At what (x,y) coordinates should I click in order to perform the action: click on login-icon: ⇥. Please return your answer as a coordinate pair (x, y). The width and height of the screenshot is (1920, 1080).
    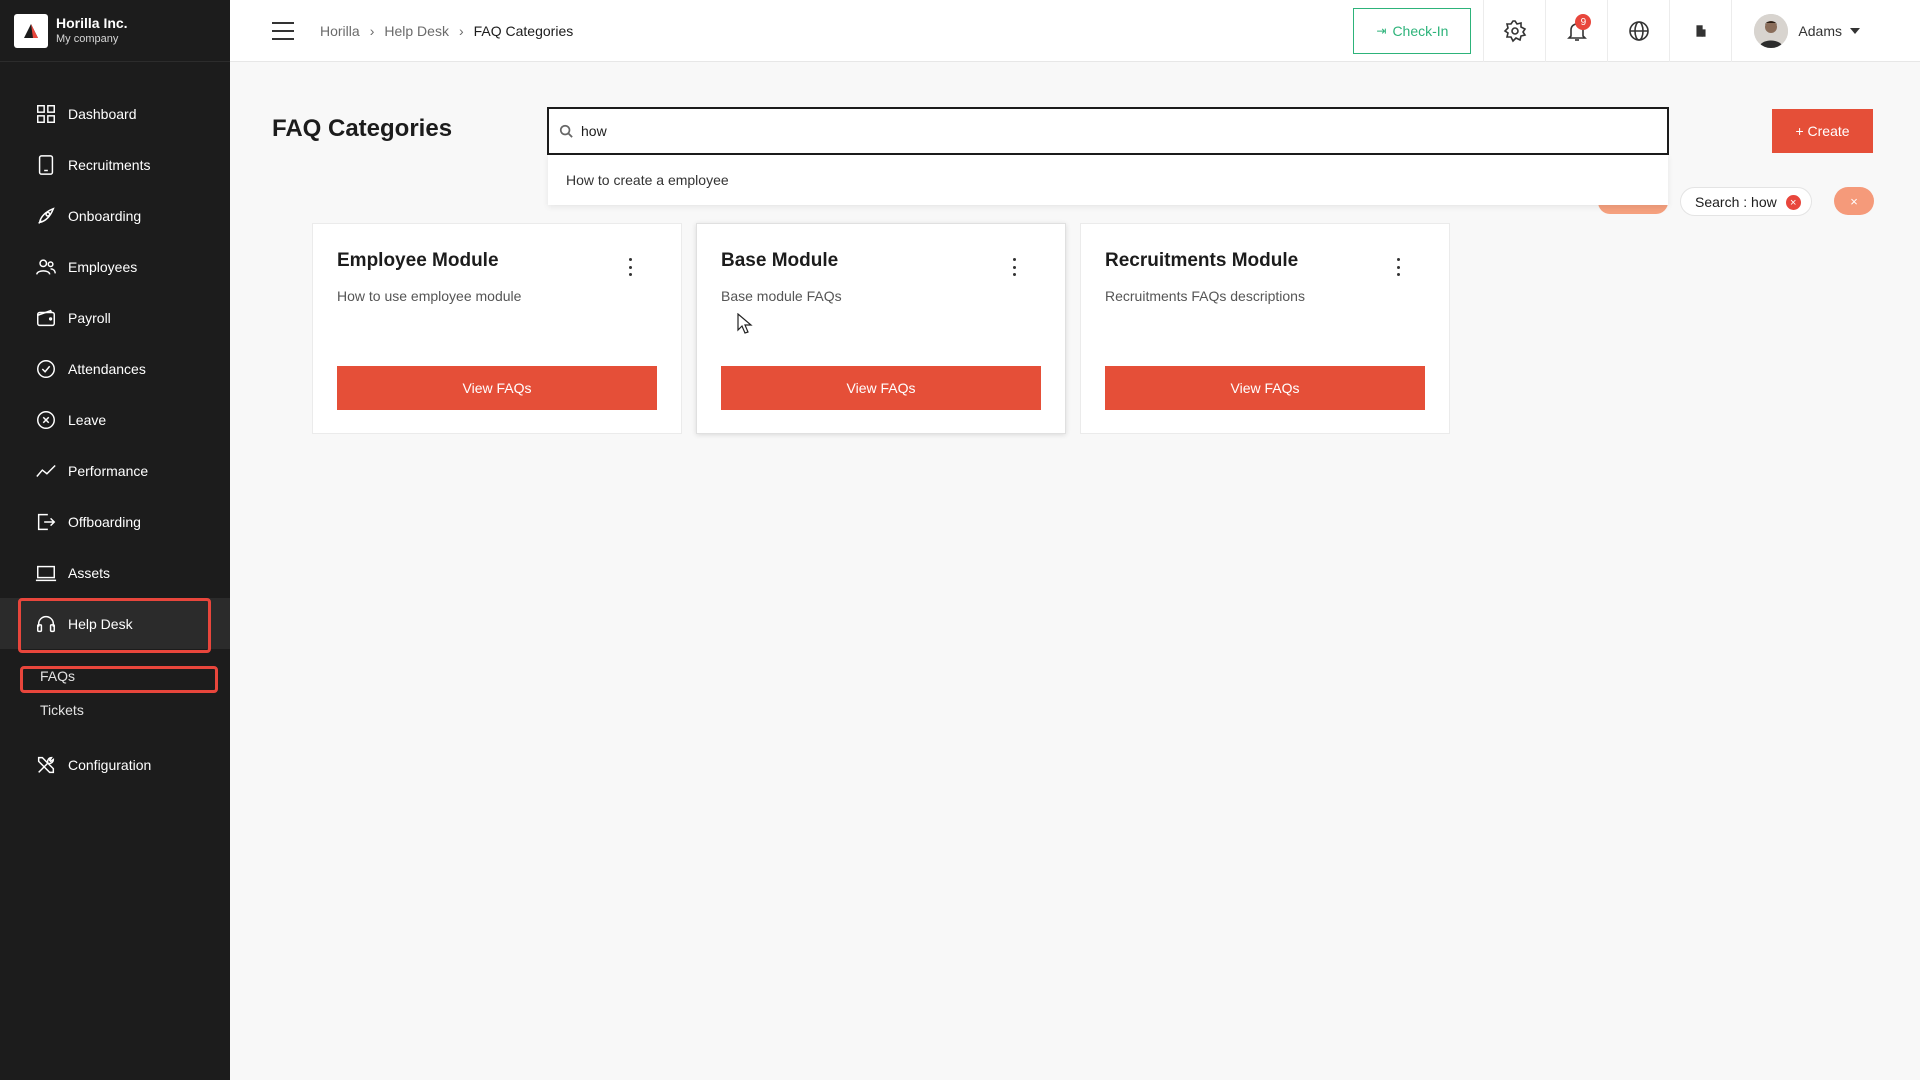
    Looking at the image, I should click on (1381, 31).